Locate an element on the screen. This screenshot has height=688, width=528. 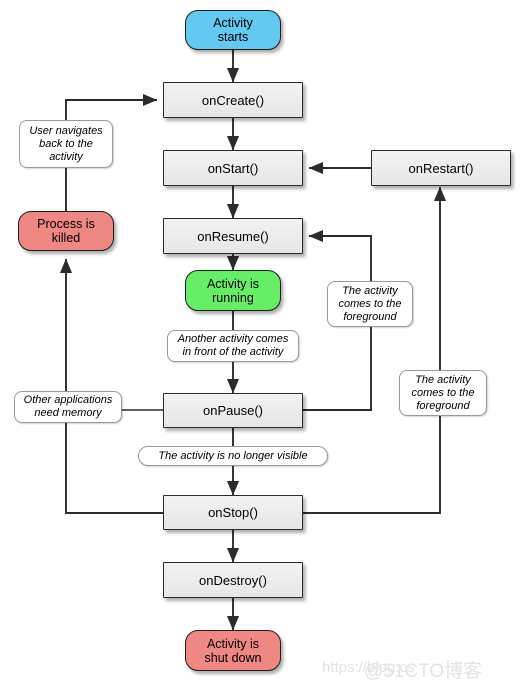
label-other-apps-need-memory: Other applications need memory is located at coordinates (68, 407).